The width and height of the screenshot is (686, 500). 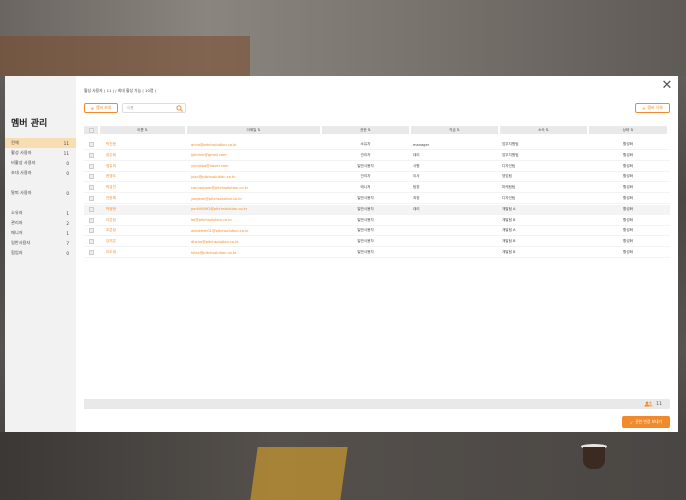 I want to click on sidebar-item-label: 활성 사용자, so click(x=21, y=152).